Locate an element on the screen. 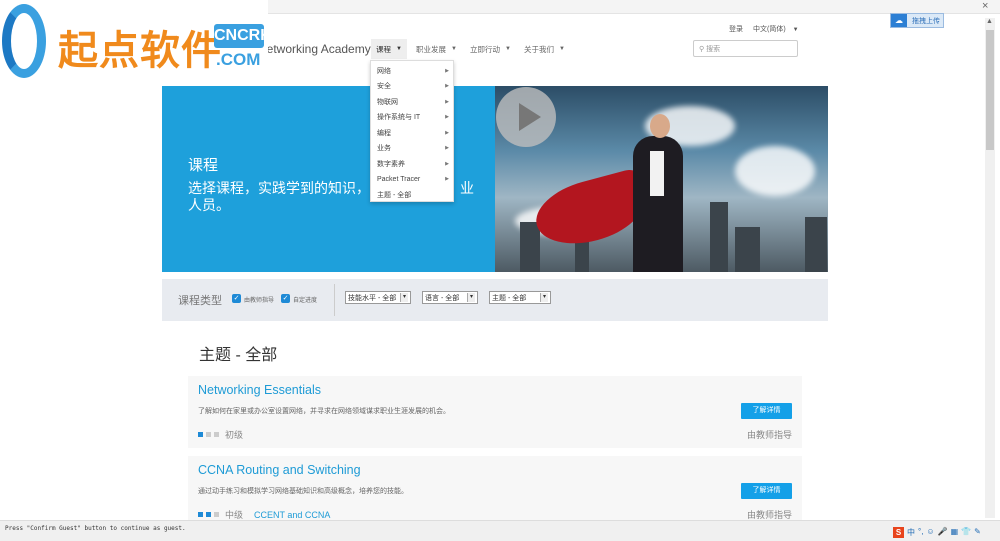 Image resolution: width=1000 pixels, height=541 pixels. login-link: 登录 is located at coordinates (736, 29).